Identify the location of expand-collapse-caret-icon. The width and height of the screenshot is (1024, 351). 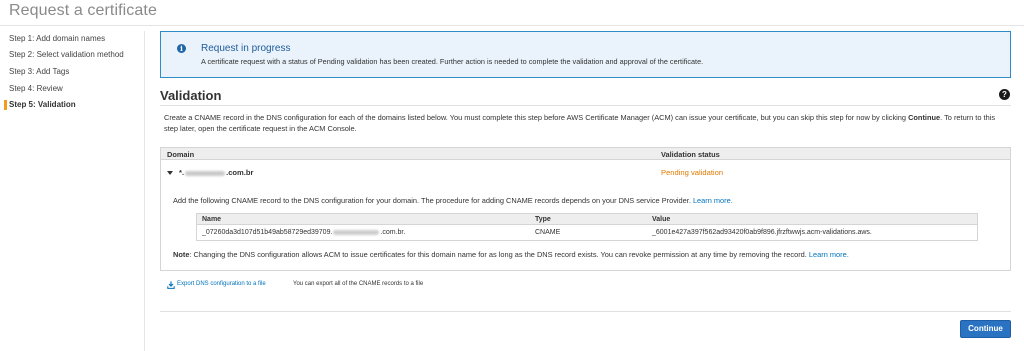
(170, 173).